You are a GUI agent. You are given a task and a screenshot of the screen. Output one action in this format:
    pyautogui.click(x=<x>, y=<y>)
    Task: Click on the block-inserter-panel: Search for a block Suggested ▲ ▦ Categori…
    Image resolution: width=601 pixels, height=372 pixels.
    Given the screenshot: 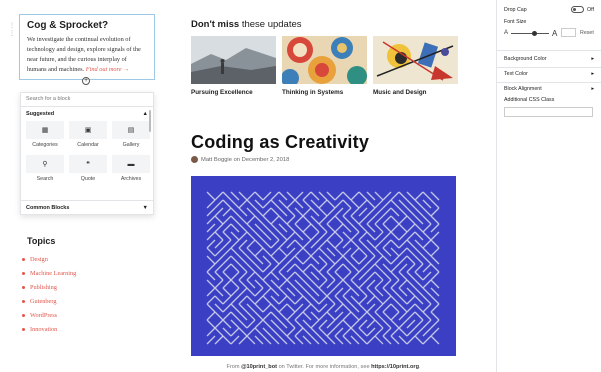 What is the action you would take?
    pyautogui.click(x=87, y=153)
    